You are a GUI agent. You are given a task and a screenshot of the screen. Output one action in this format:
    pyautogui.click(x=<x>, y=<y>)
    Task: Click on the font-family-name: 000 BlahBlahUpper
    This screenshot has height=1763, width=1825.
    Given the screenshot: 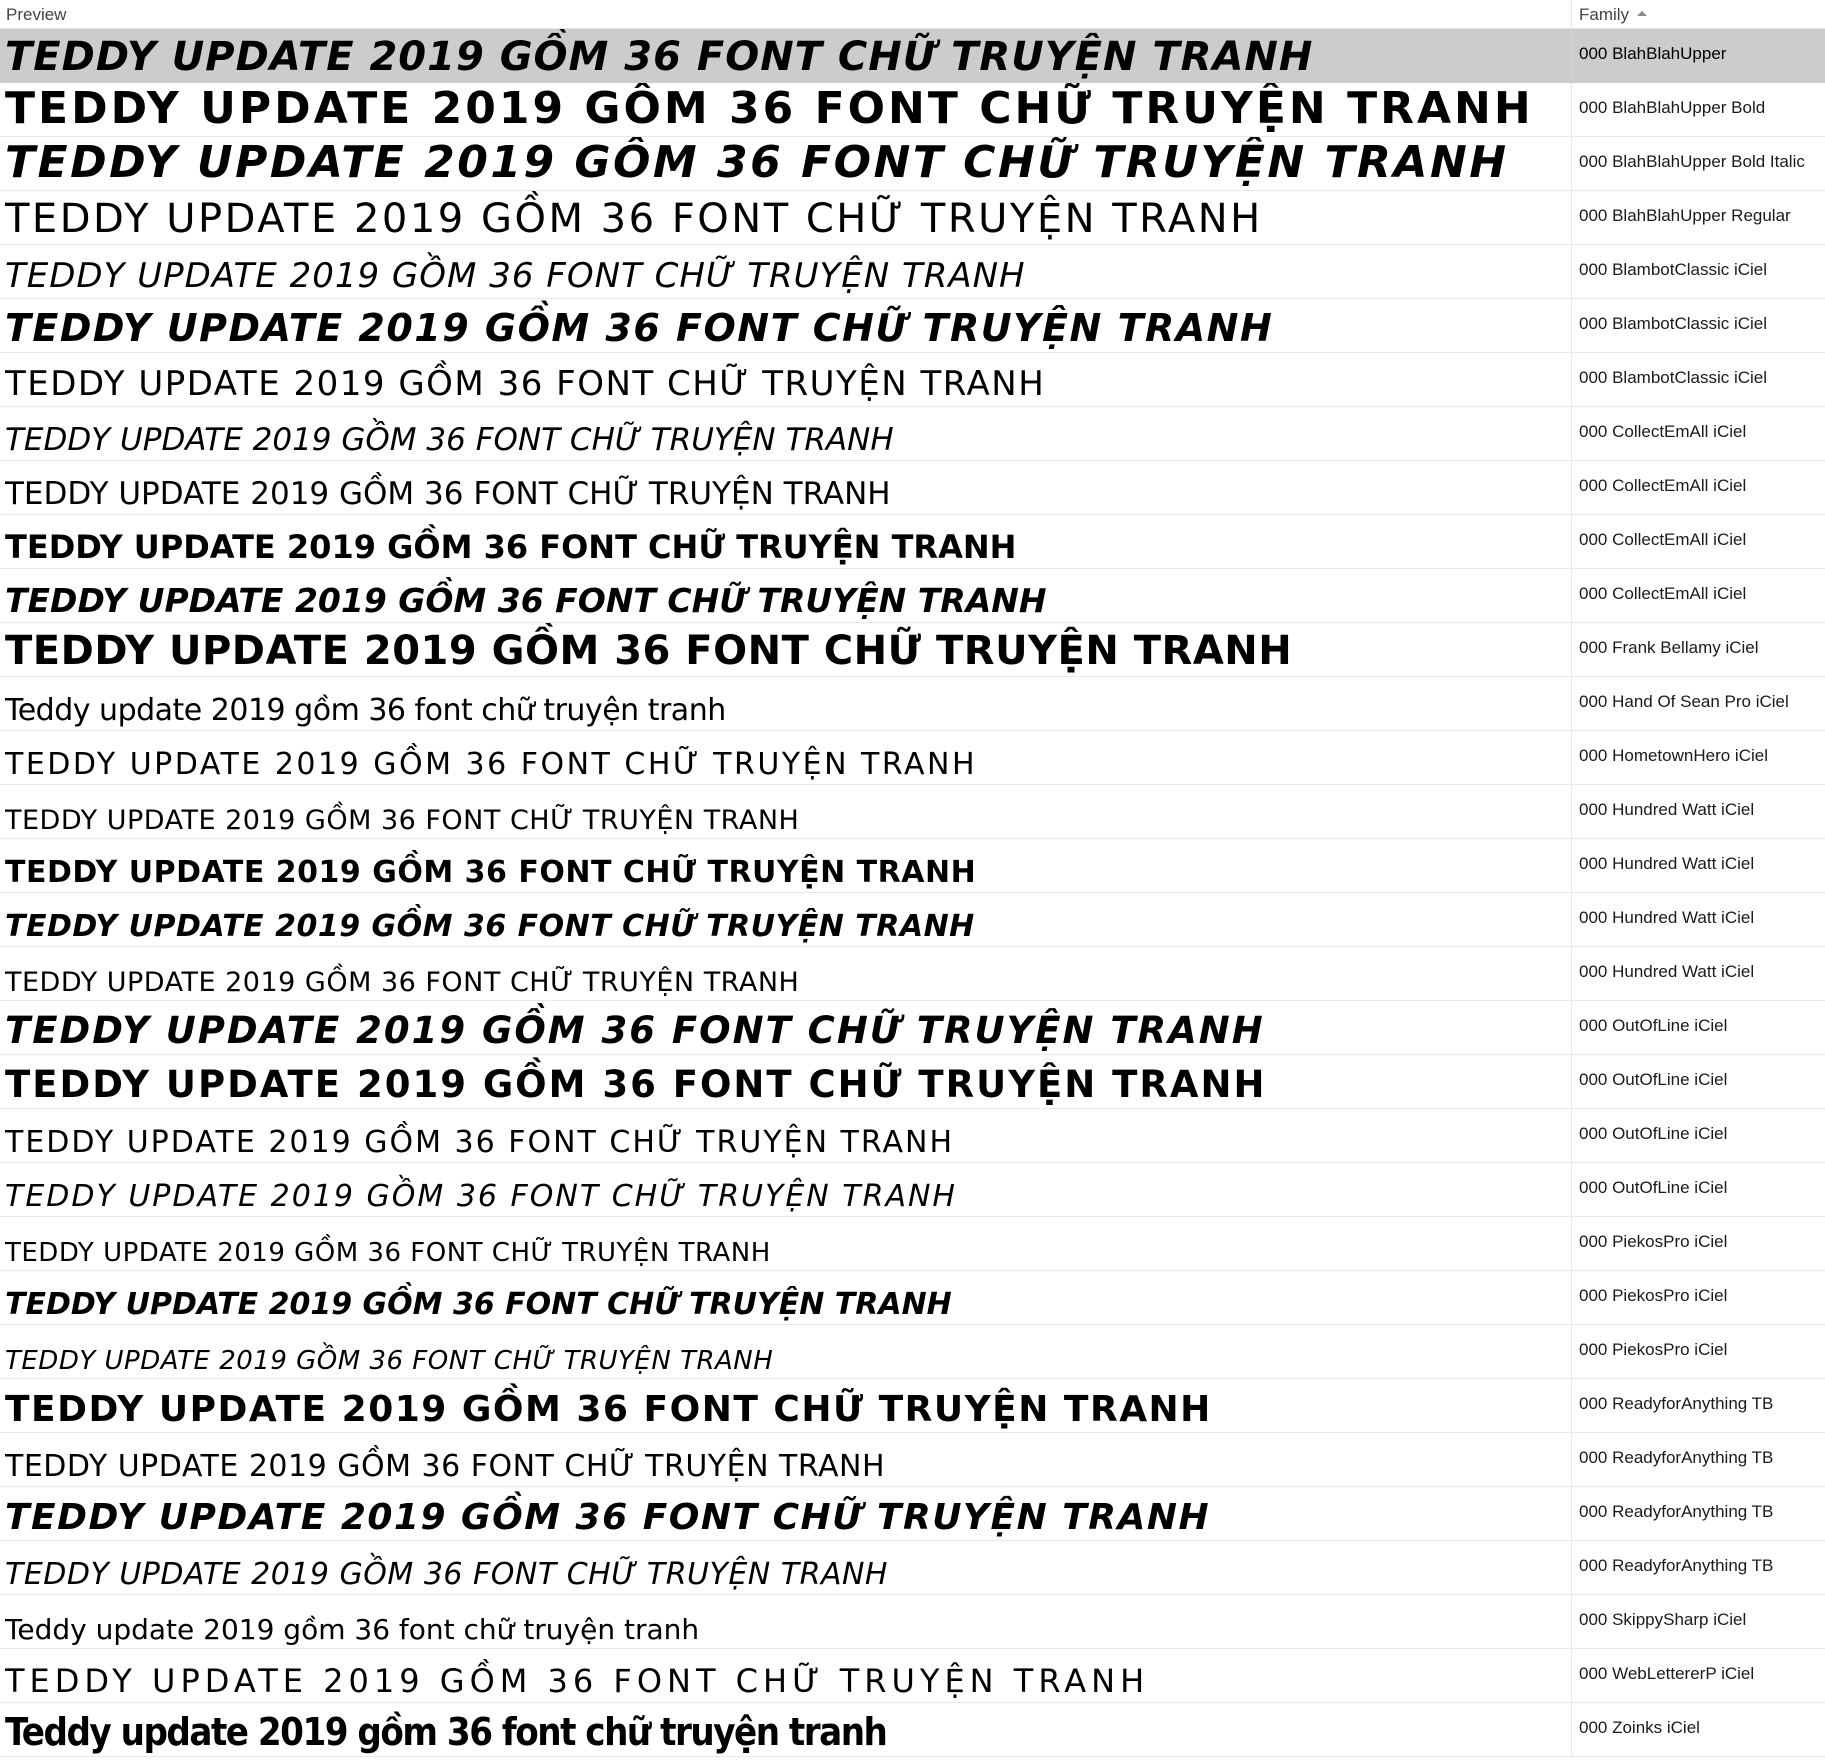 What is the action you would take?
    pyautogui.click(x=1653, y=53)
    